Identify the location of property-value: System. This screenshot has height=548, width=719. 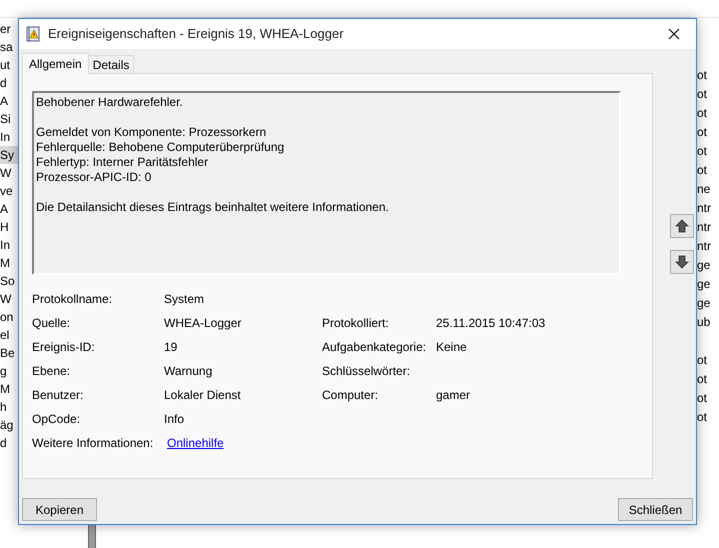
(184, 299).